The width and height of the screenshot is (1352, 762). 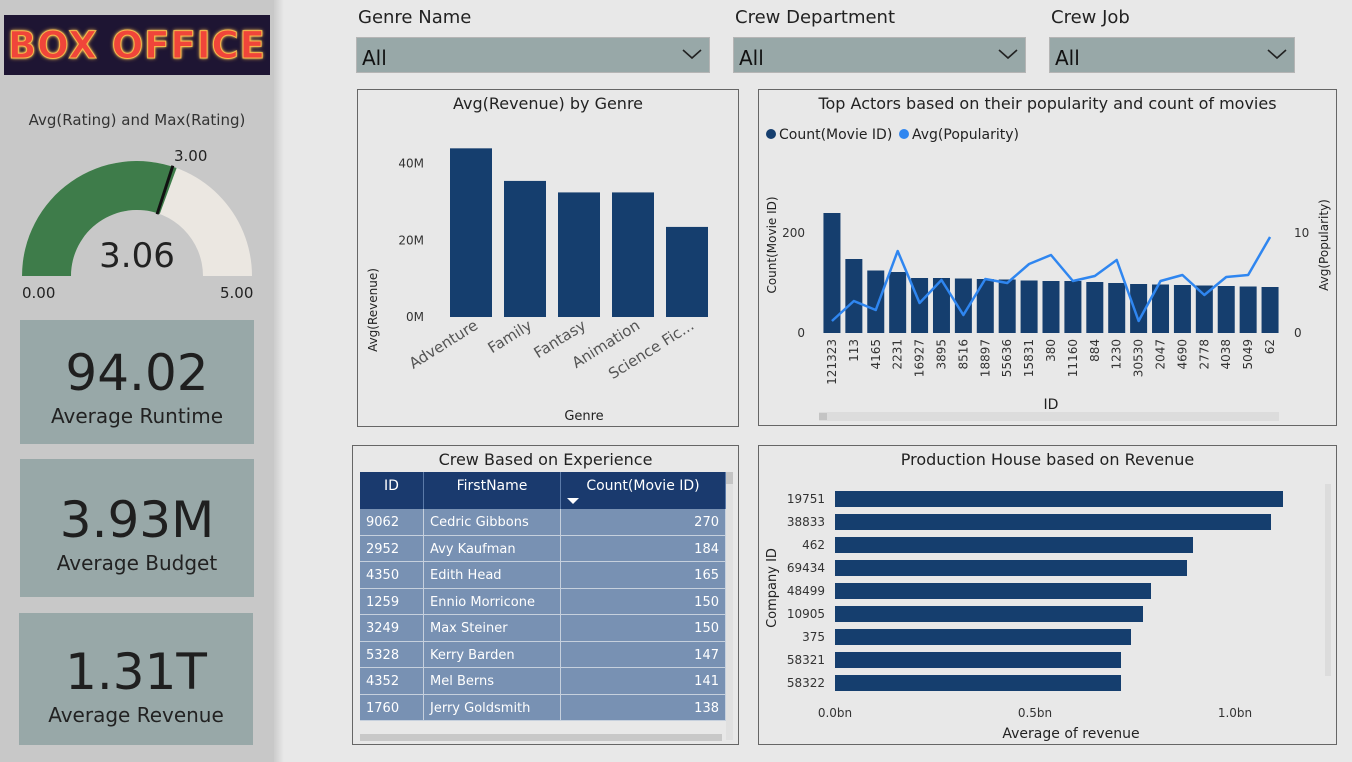 I want to click on horizontal-scrollbar-track, so click(x=1049, y=416).